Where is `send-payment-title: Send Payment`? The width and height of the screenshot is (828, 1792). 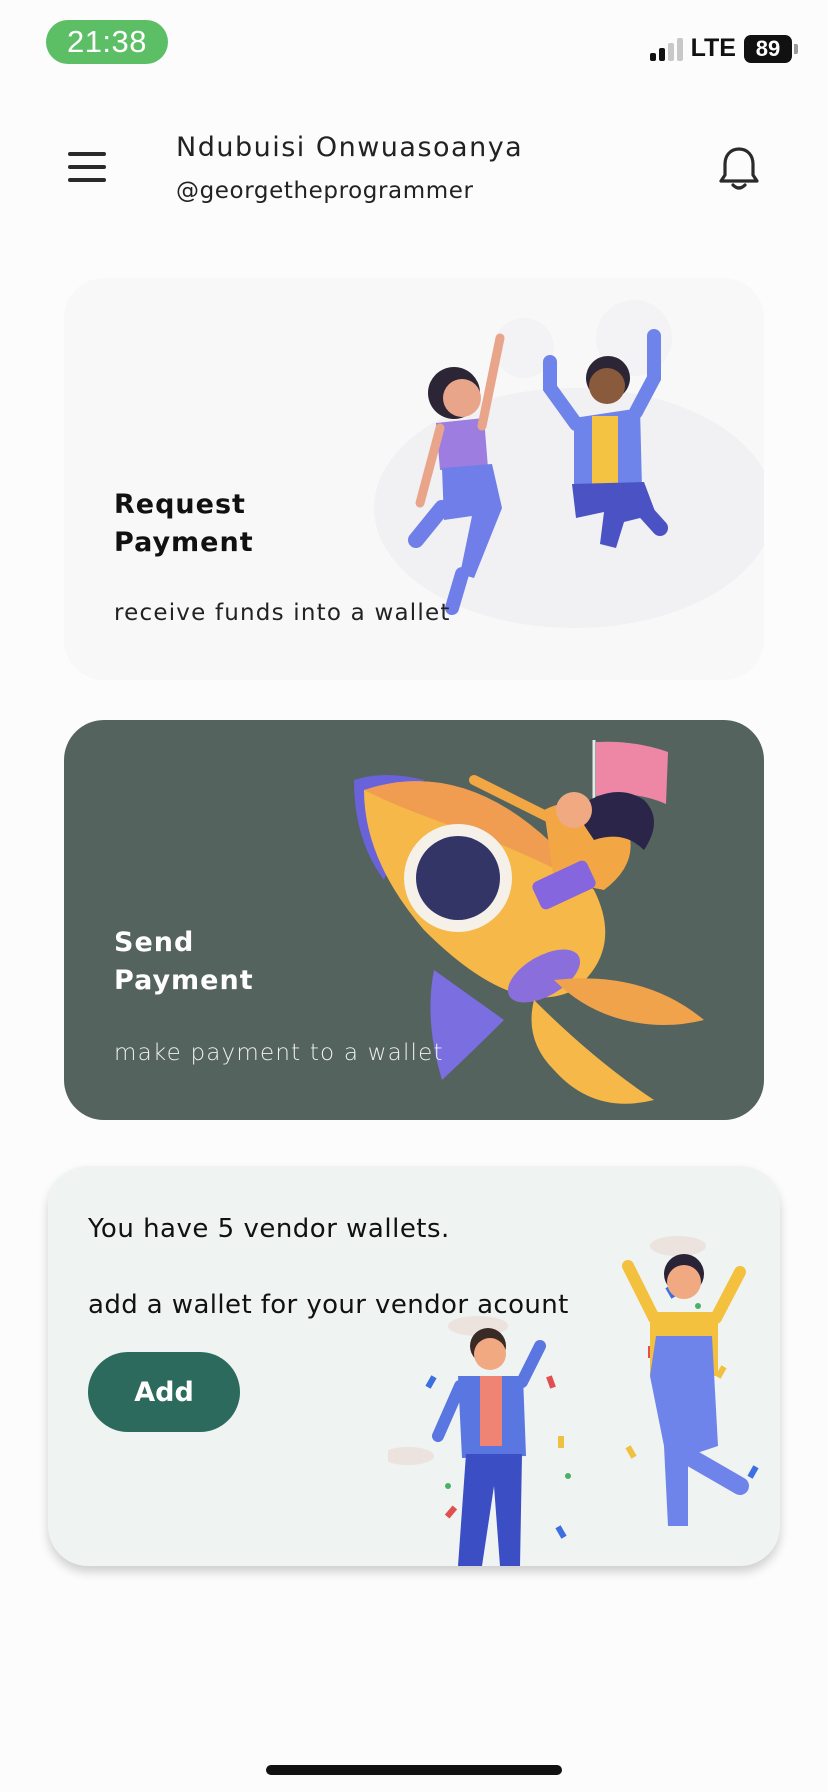 send-payment-title: Send Payment is located at coordinates (184, 961).